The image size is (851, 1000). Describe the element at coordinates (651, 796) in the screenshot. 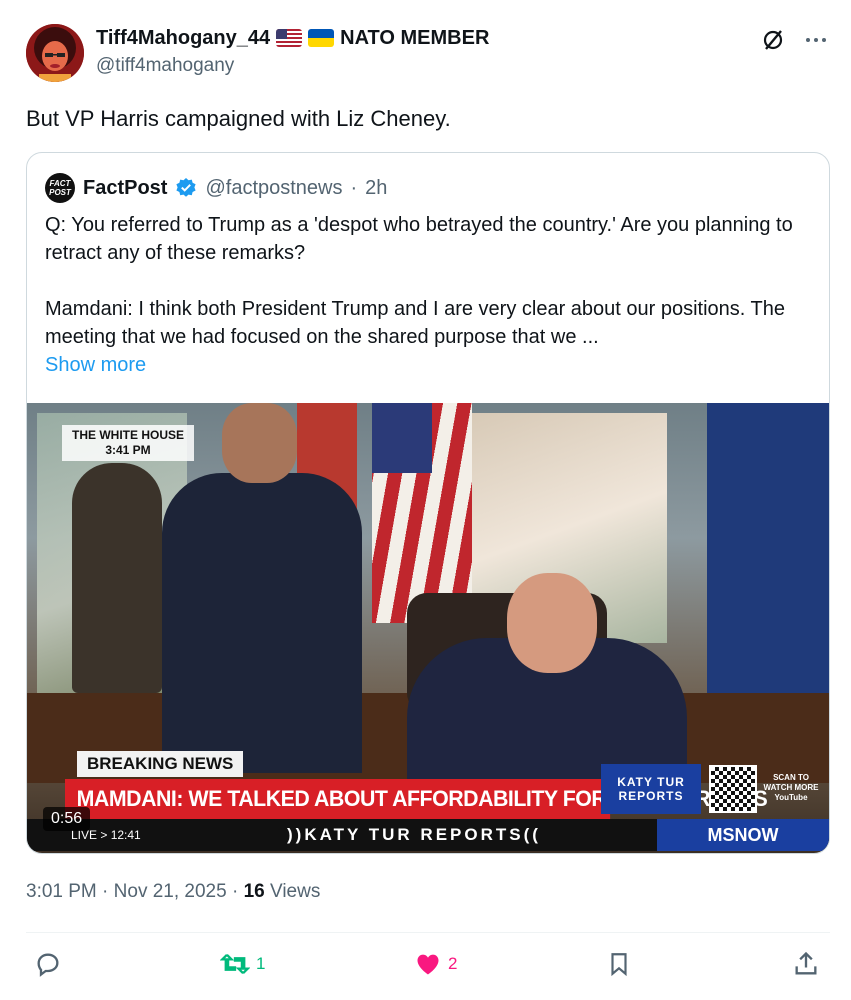

I see `show-name-line2: REPORTS` at that location.